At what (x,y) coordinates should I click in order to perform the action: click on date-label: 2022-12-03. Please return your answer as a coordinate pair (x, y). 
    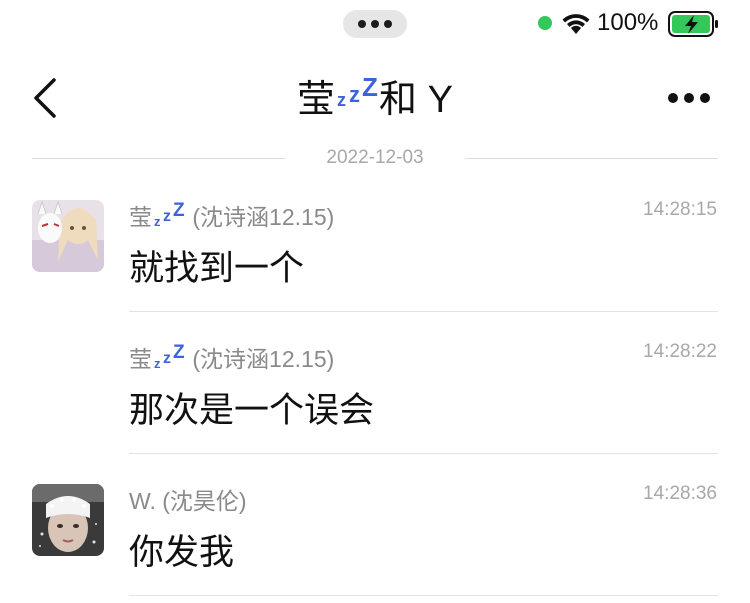
    Looking at the image, I should click on (375, 157).